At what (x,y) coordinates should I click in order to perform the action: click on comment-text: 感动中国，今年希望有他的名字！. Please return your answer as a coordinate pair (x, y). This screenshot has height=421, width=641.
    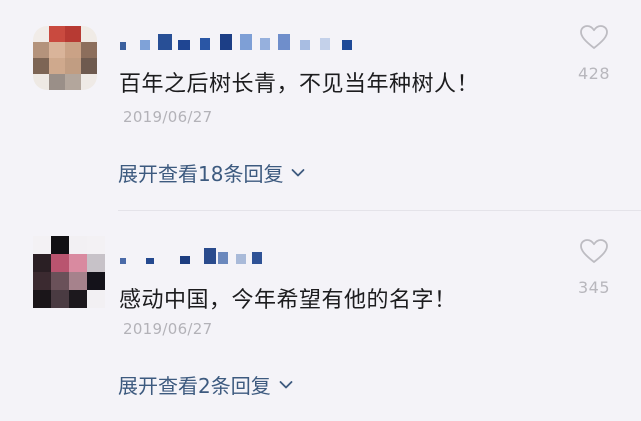
    Looking at the image, I should click on (288, 300).